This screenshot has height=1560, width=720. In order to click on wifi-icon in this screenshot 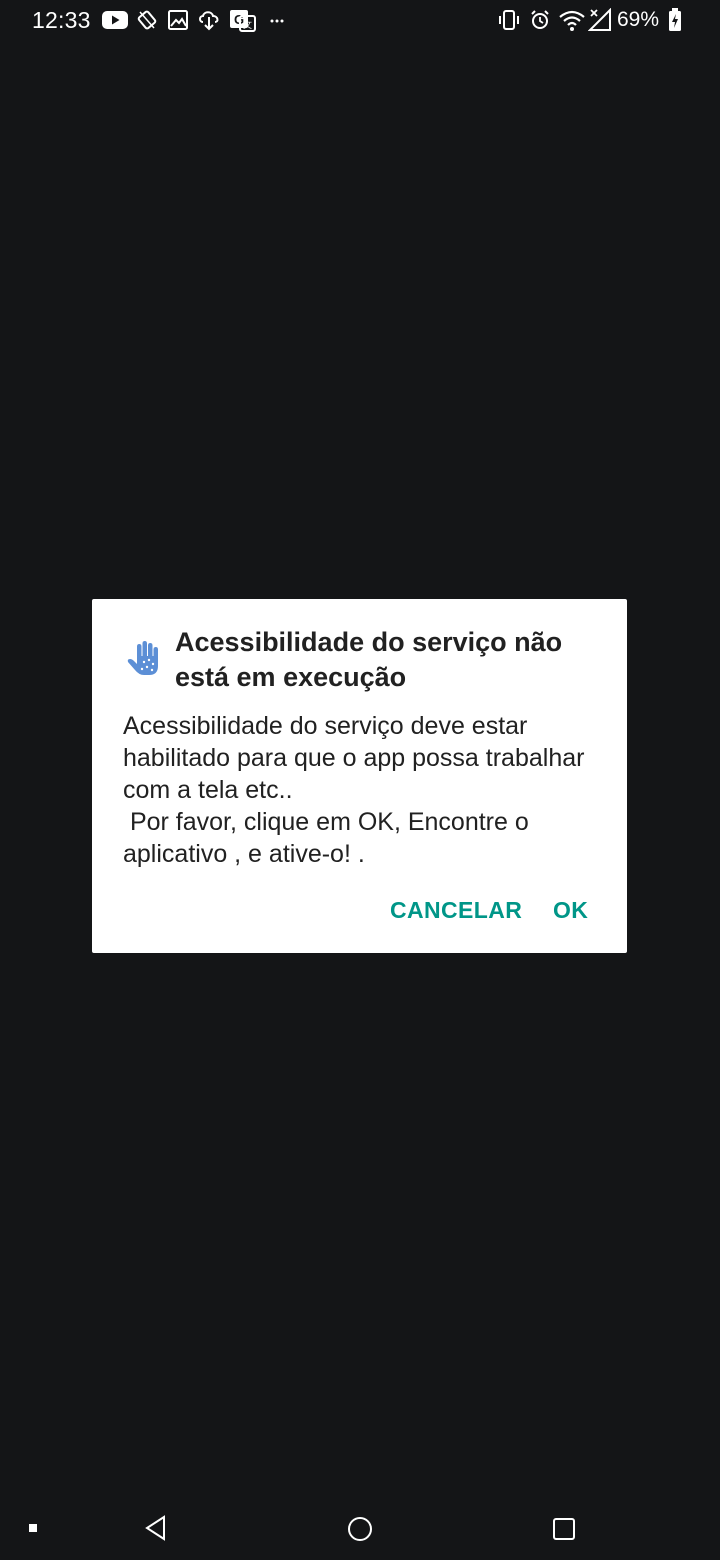, I will do `click(572, 20)`.